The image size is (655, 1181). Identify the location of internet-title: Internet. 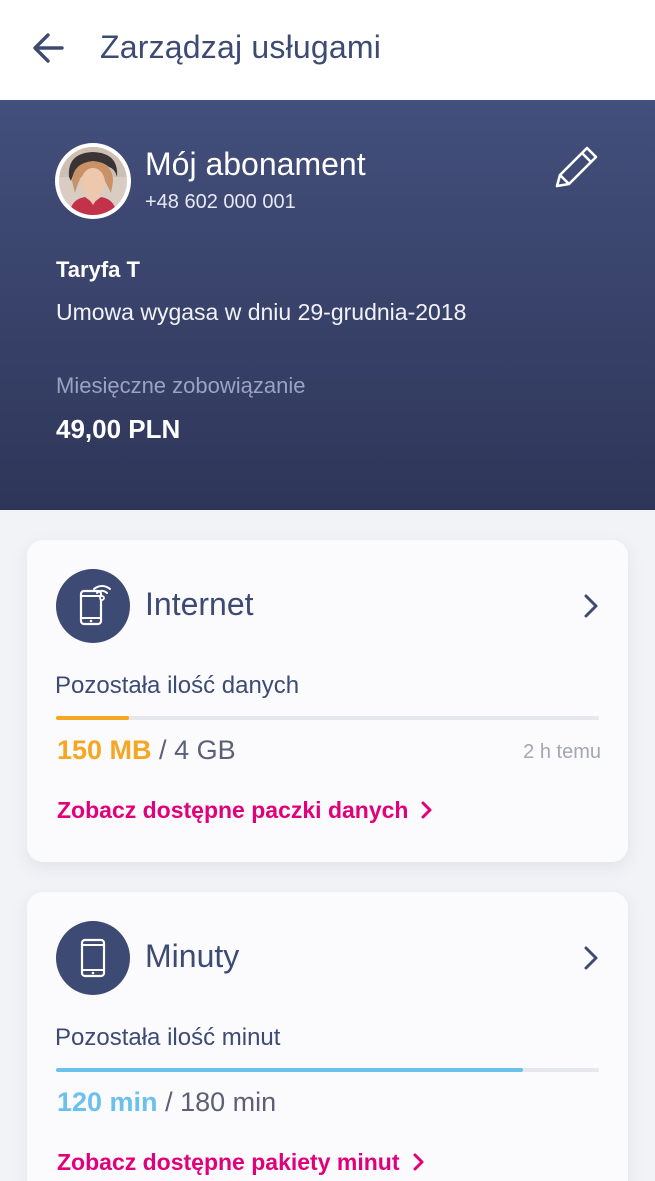
(199, 604).